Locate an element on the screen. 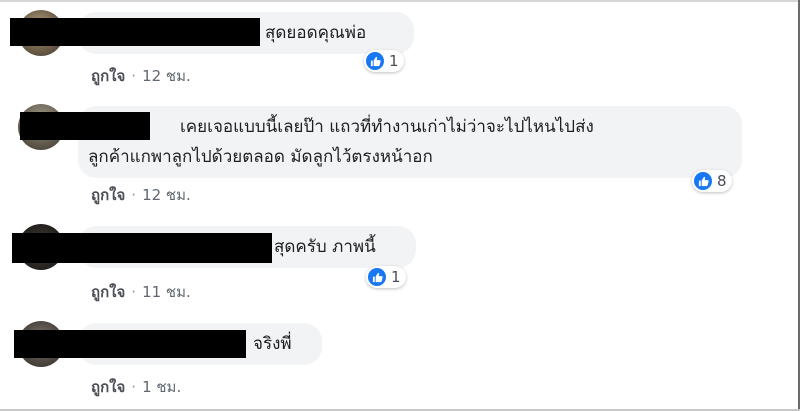  comment-meta: ถูกใจ · 1 ชม. is located at coordinates (136, 387).